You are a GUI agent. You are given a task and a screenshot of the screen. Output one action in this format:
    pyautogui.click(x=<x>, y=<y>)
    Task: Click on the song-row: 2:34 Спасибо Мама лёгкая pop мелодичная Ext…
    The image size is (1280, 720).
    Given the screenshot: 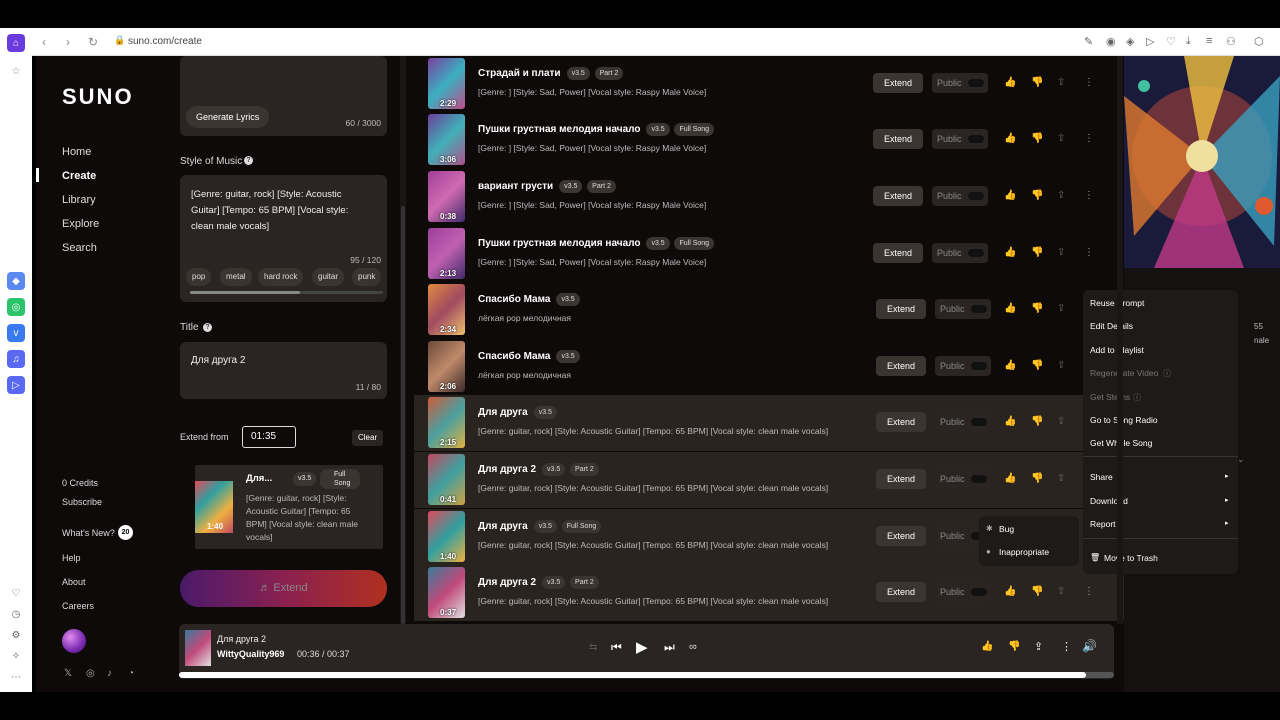 What is the action you would take?
    pyautogui.click(x=770, y=310)
    